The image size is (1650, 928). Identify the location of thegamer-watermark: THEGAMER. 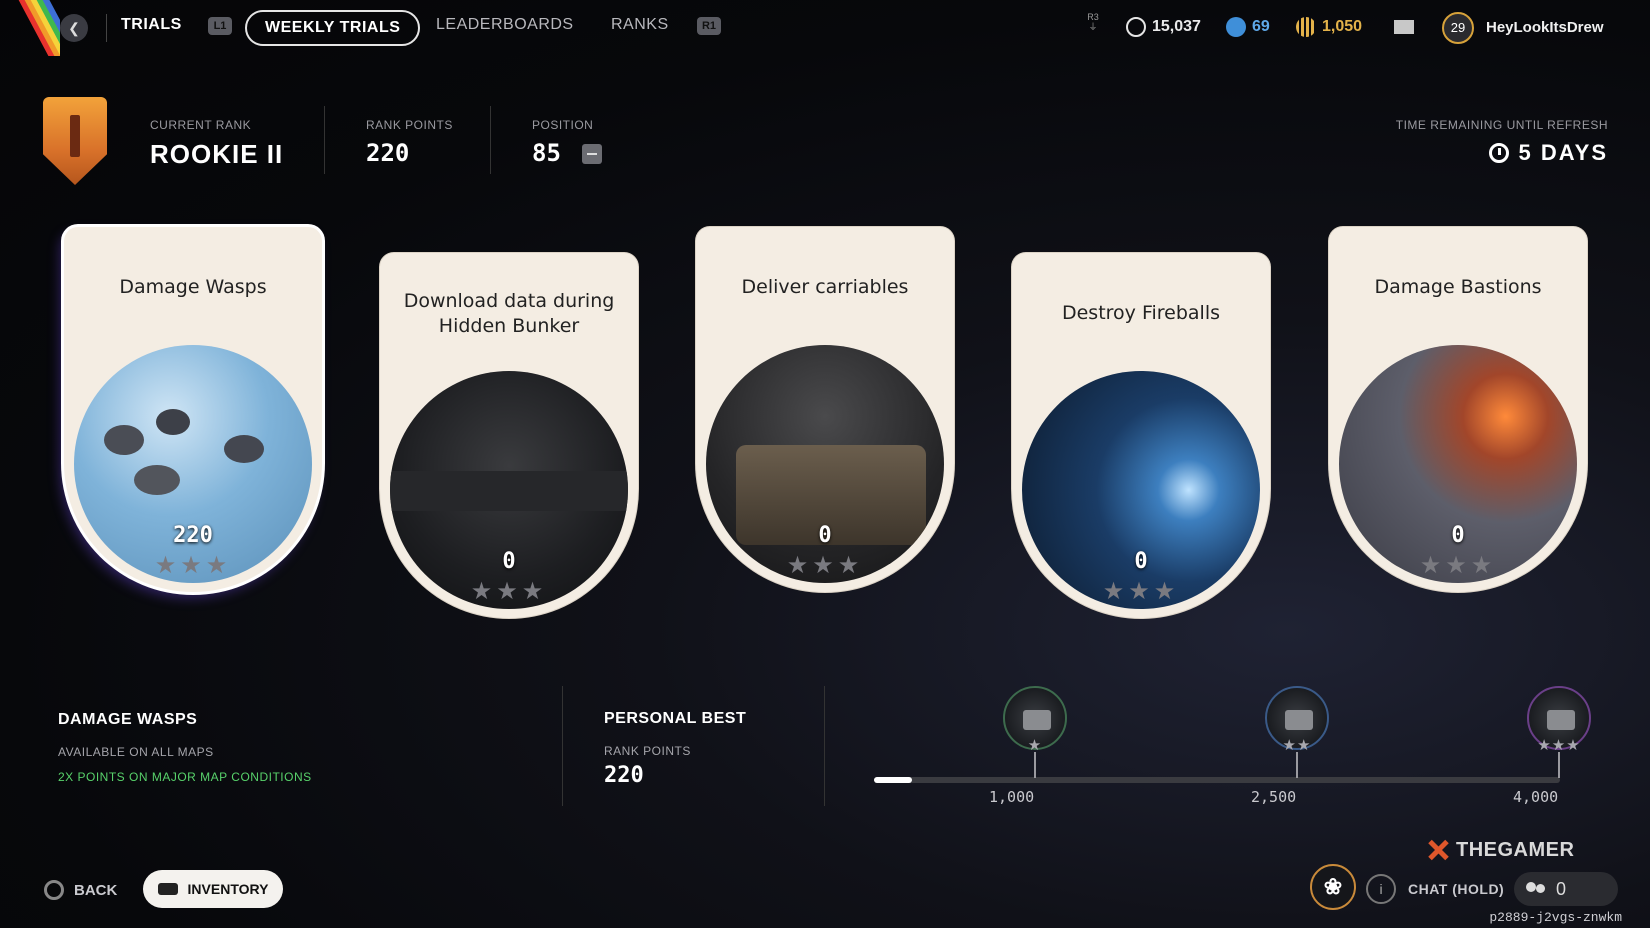
(1500, 850).